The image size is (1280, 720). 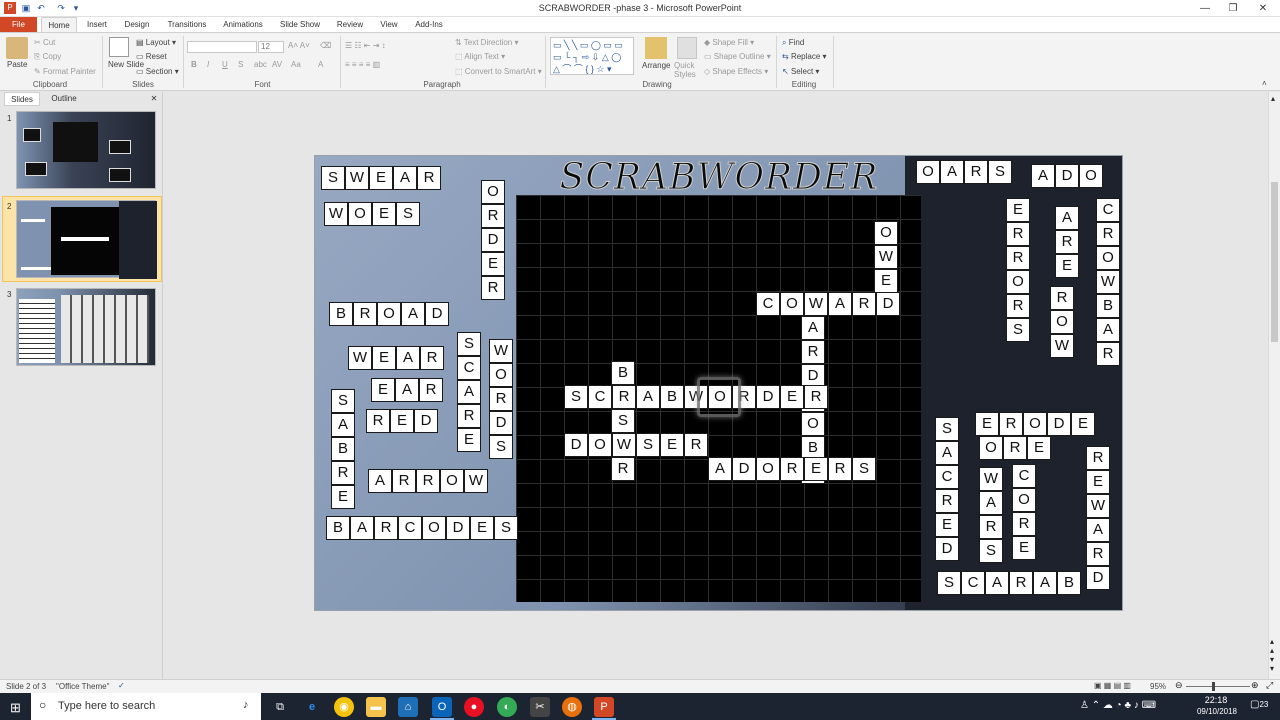 I want to click on tab-view: View, so click(x=389, y=24).